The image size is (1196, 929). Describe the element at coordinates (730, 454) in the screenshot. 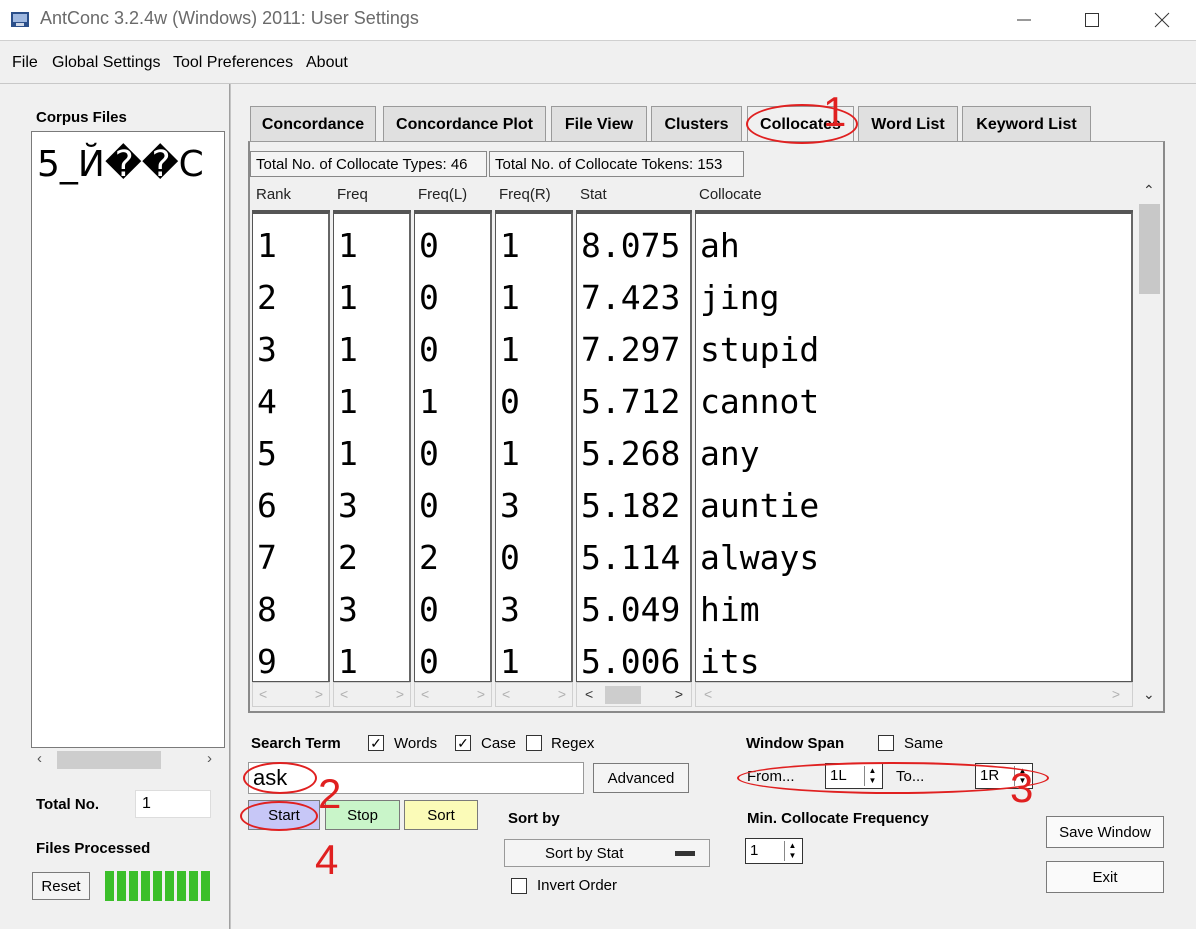

I see `table-cell: any` at that location.